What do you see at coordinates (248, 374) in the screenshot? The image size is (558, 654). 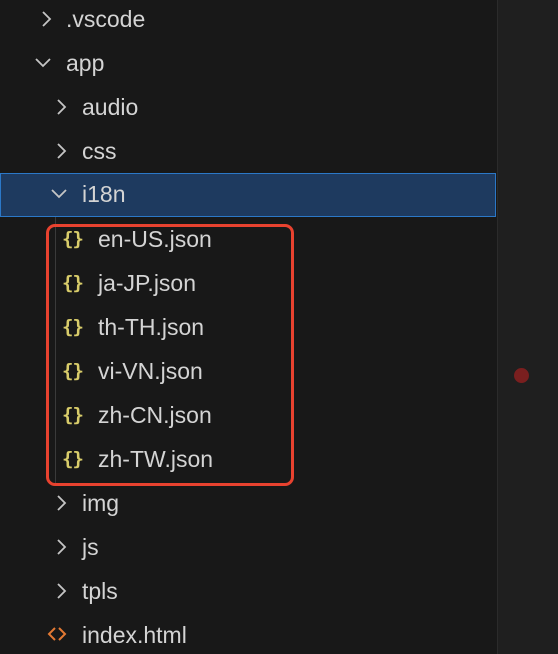 I see `tree-item-vi-vn-json: {} vi-VN.json` at bounding box center [248, 374].